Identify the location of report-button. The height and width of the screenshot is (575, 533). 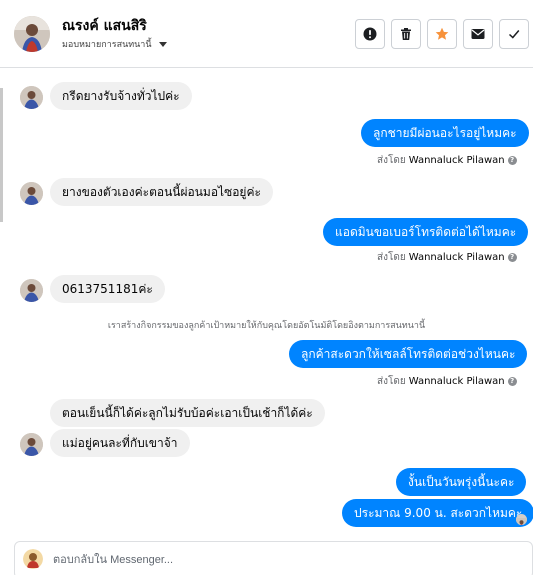
(370, 34).